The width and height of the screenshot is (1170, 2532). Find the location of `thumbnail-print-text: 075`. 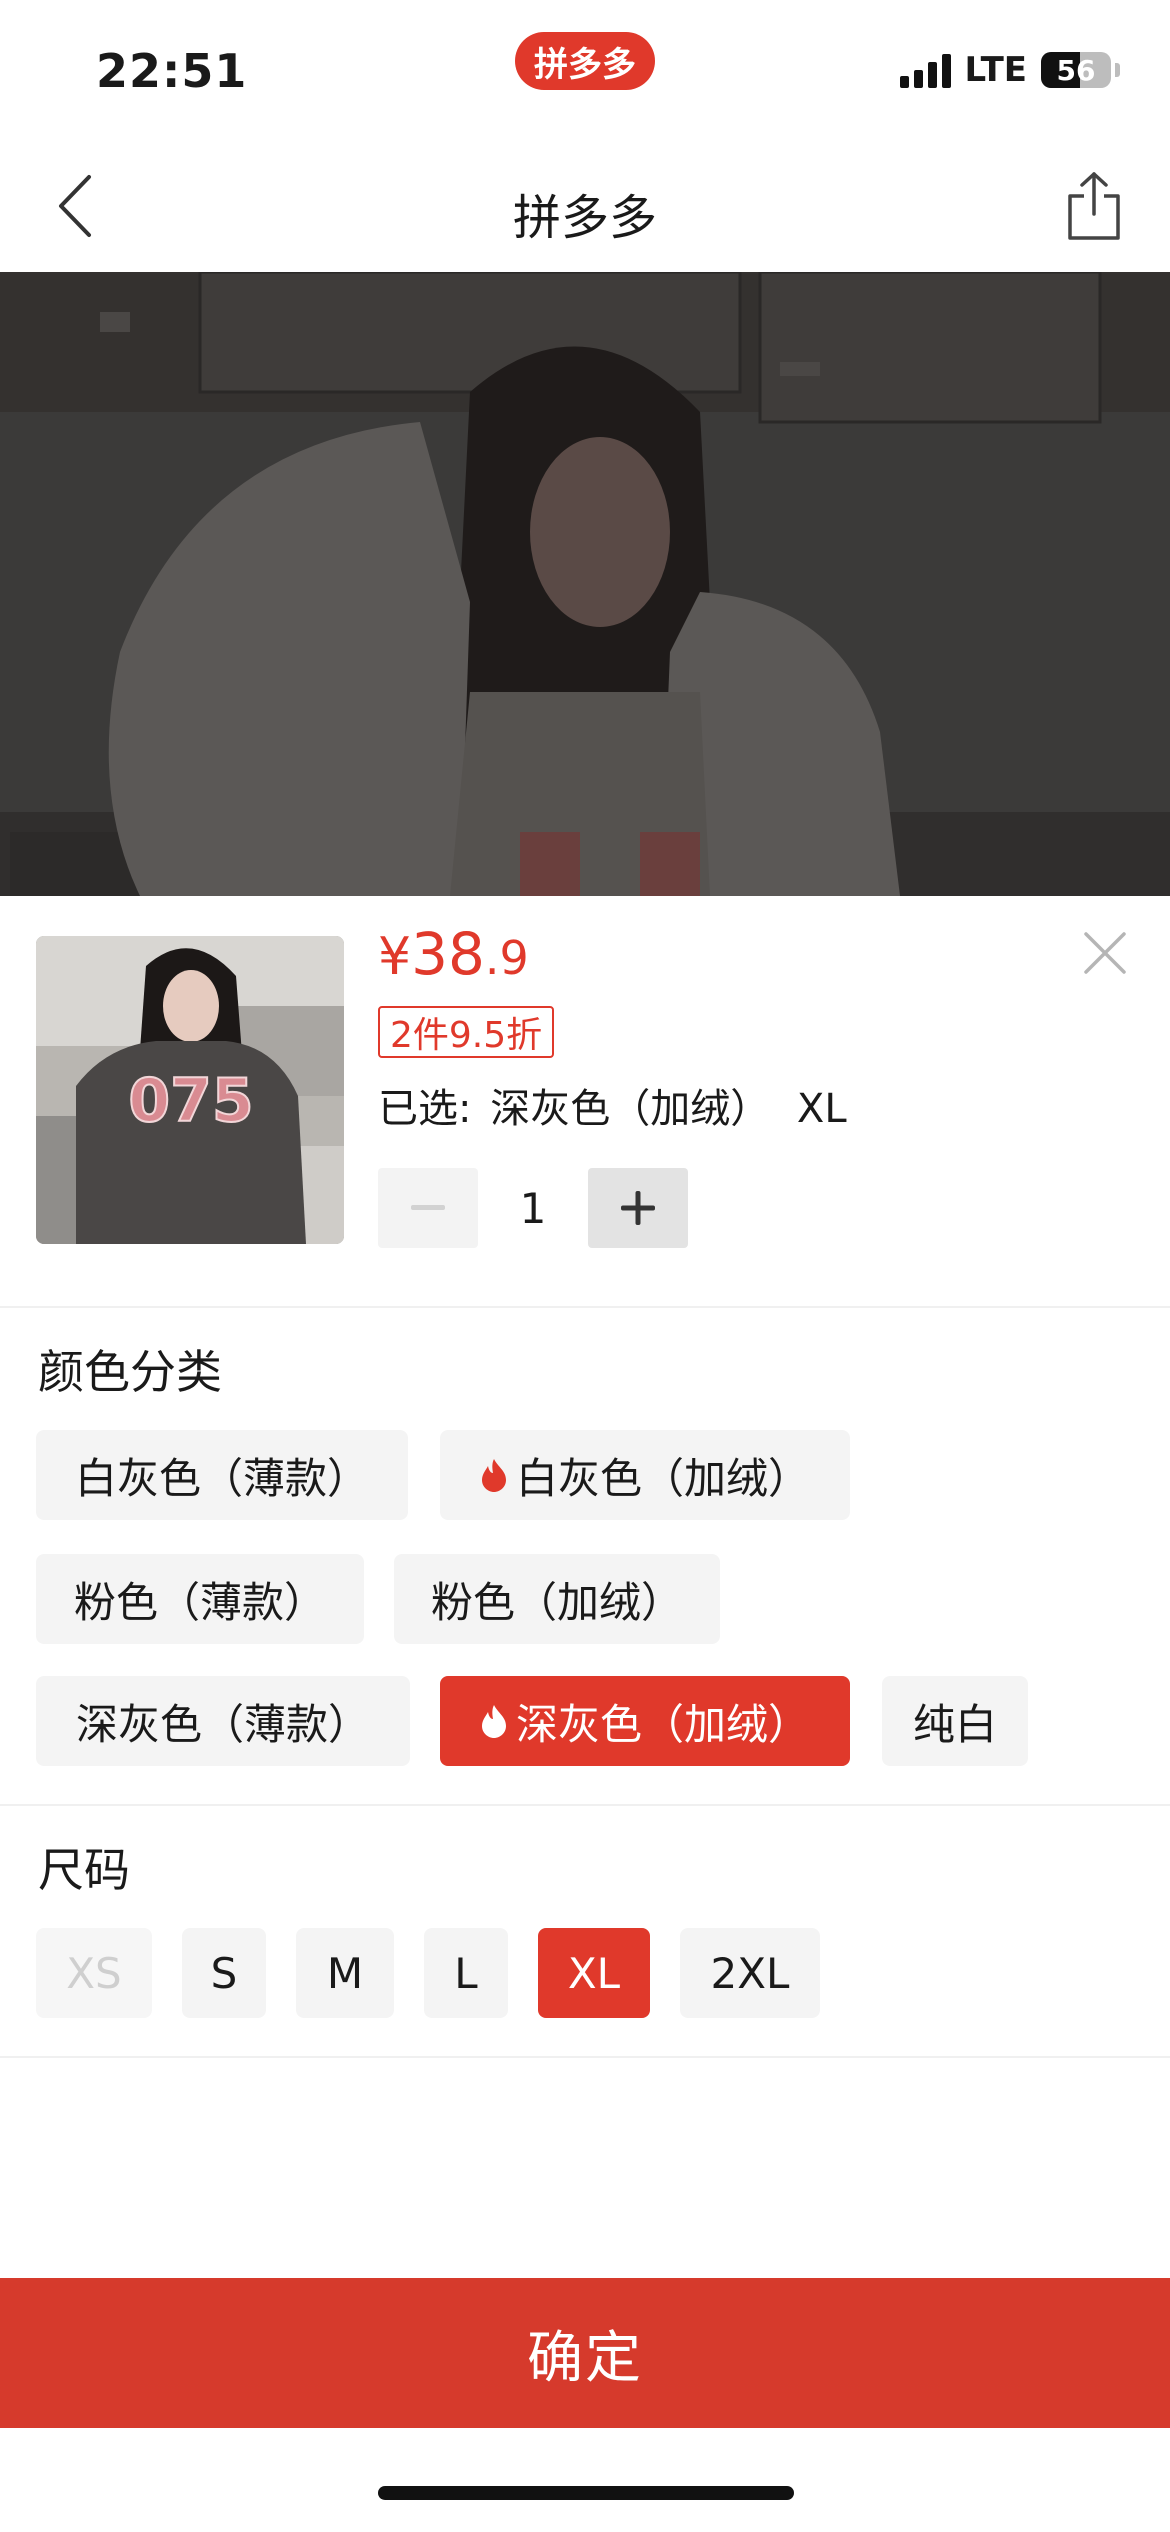

thumbnail-print-text: 075 is located at coordinates (190, 1101).